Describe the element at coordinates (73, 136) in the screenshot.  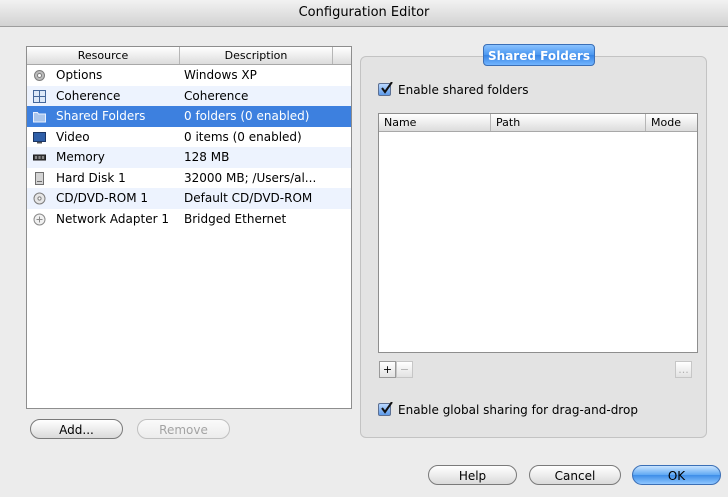
I see `resource-name: Video` at that location.